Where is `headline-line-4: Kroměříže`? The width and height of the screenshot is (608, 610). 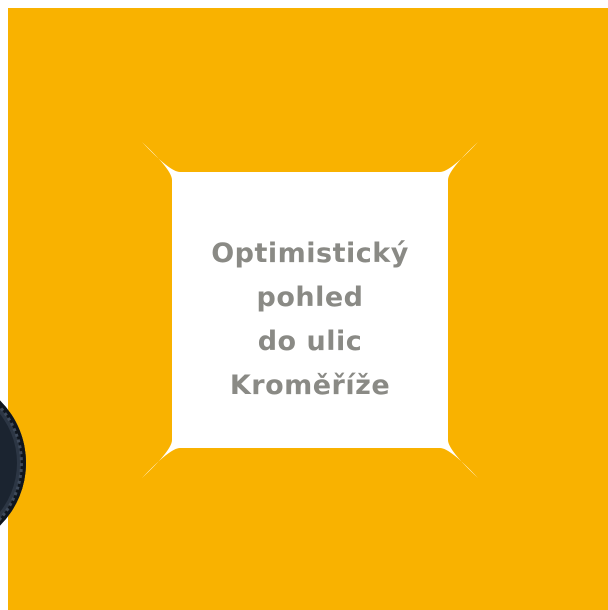 headline-line-4: Kroměříže is located at coordinates (310, 385).